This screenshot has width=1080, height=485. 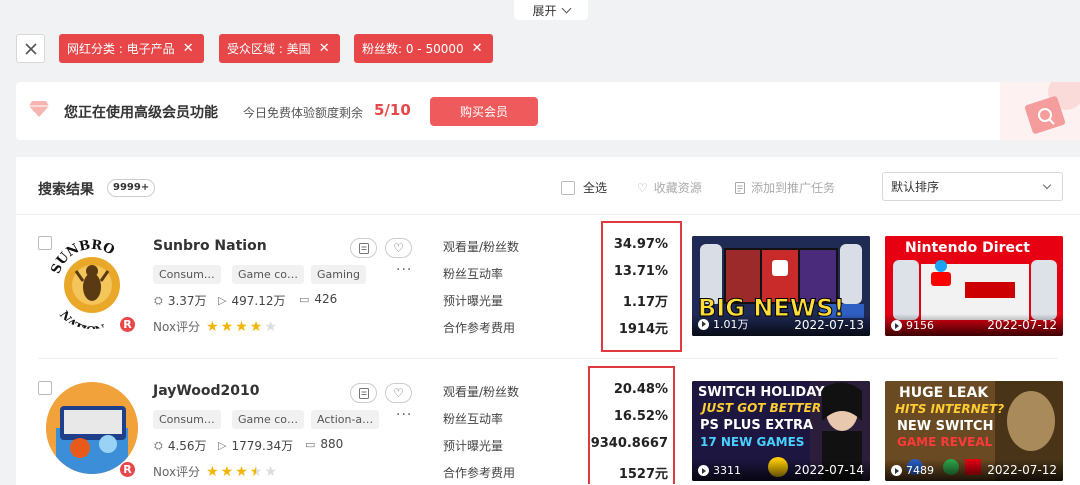 What do you see at coordinates (66, 190) in the screenshot?
I see `results-title: 搜索结果` at bounding box center [66, 190].